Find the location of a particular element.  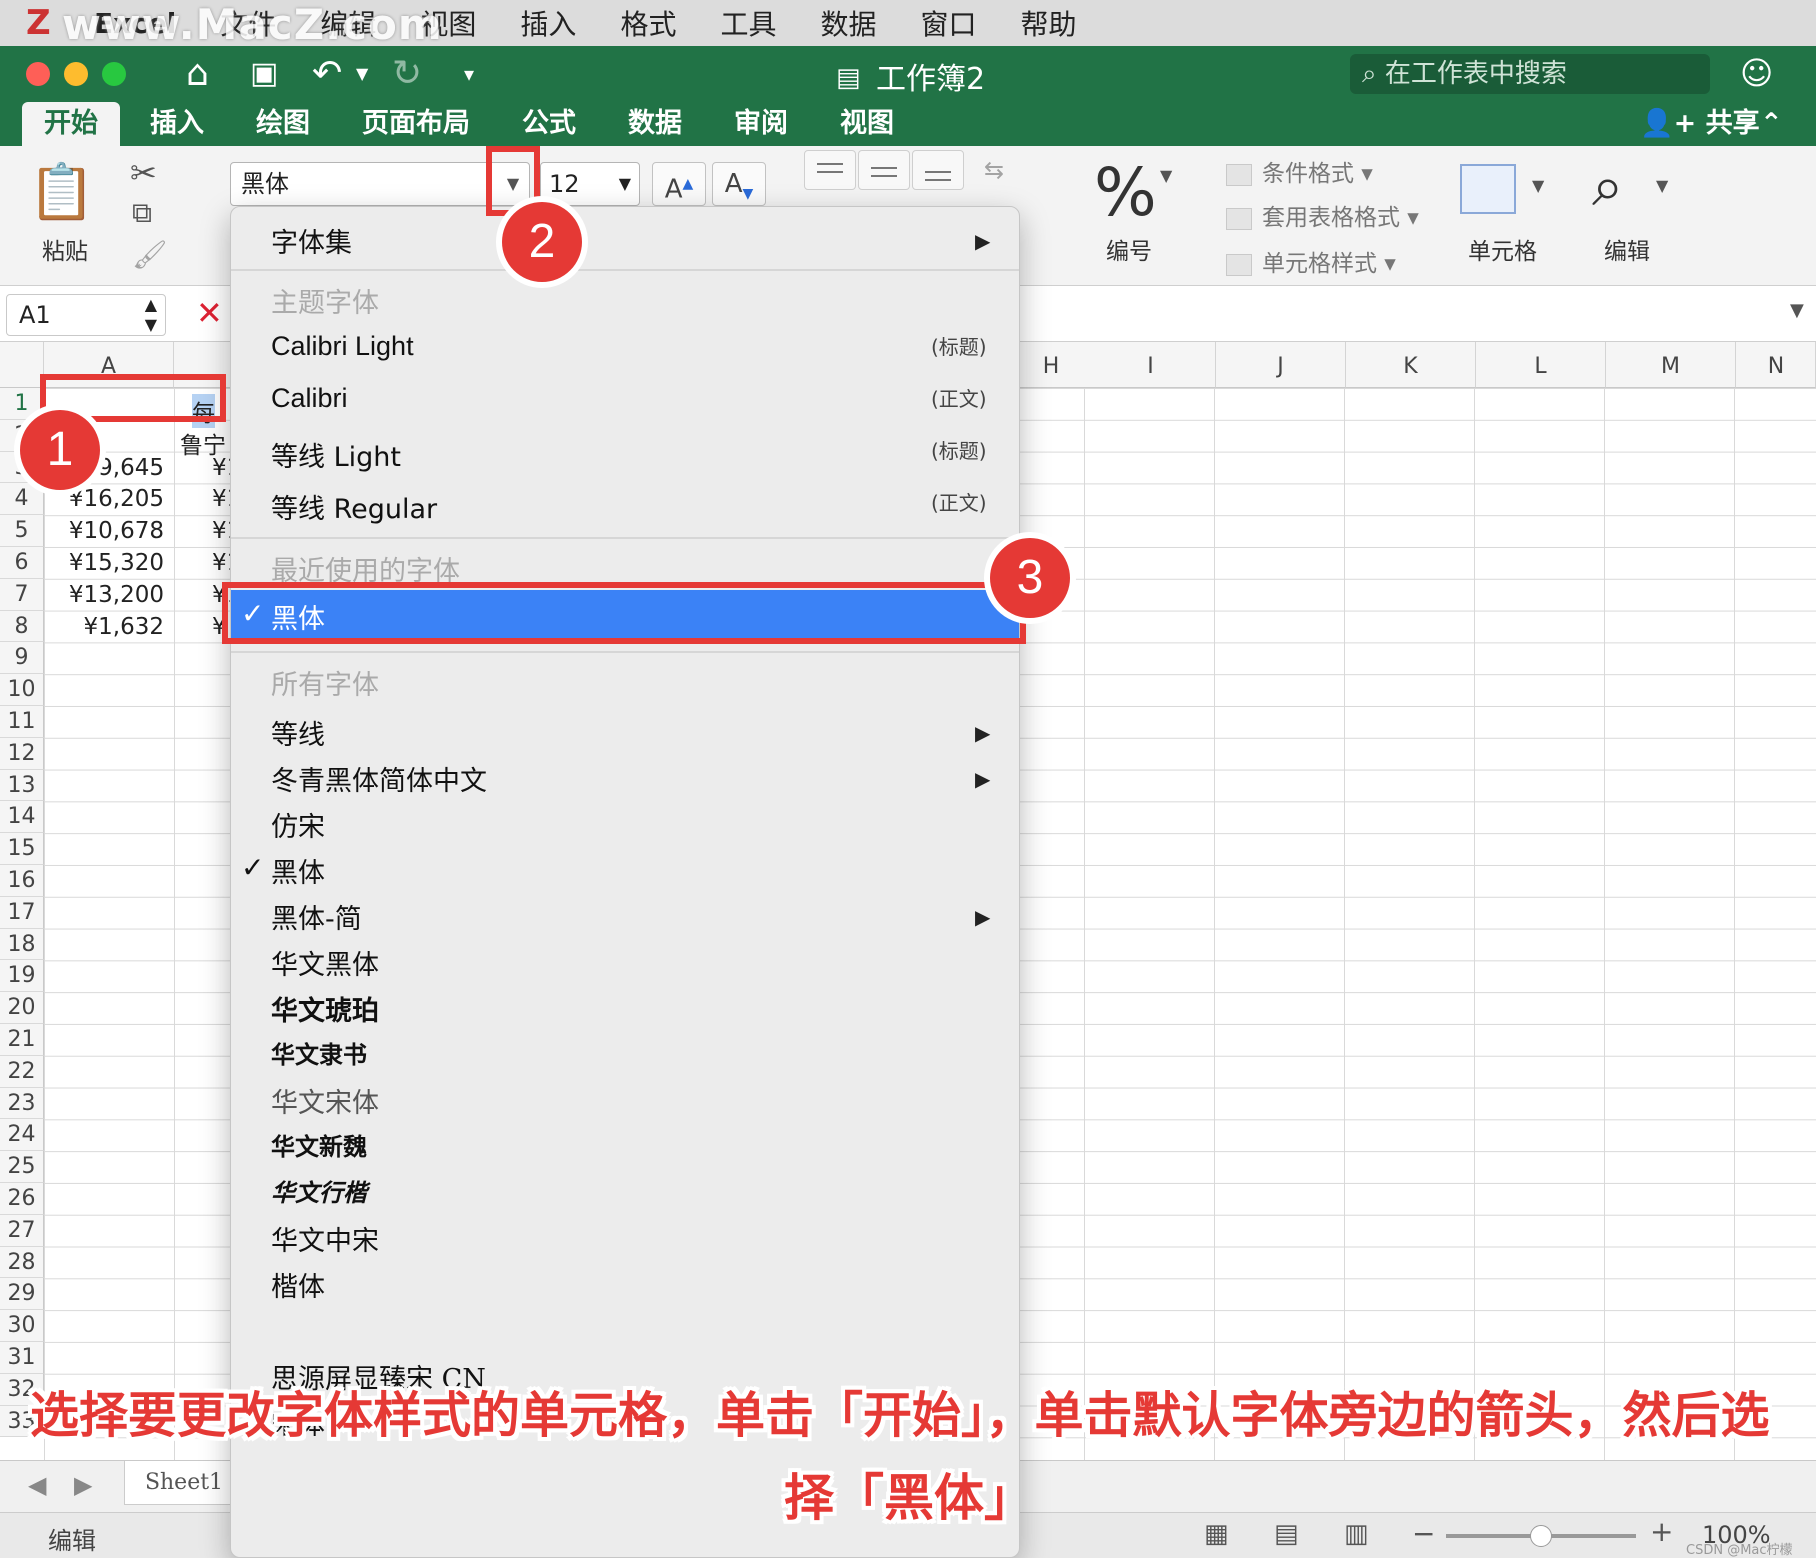

cancel-edit-icon: ✕ is located at coordinates (209, 313).